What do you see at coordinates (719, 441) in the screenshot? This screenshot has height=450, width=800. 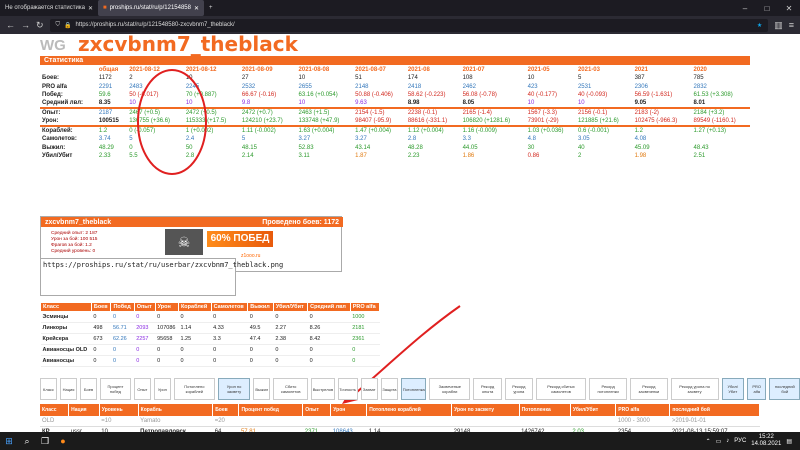 I see `network-icon: ▭` at bounding box center [719, 441].